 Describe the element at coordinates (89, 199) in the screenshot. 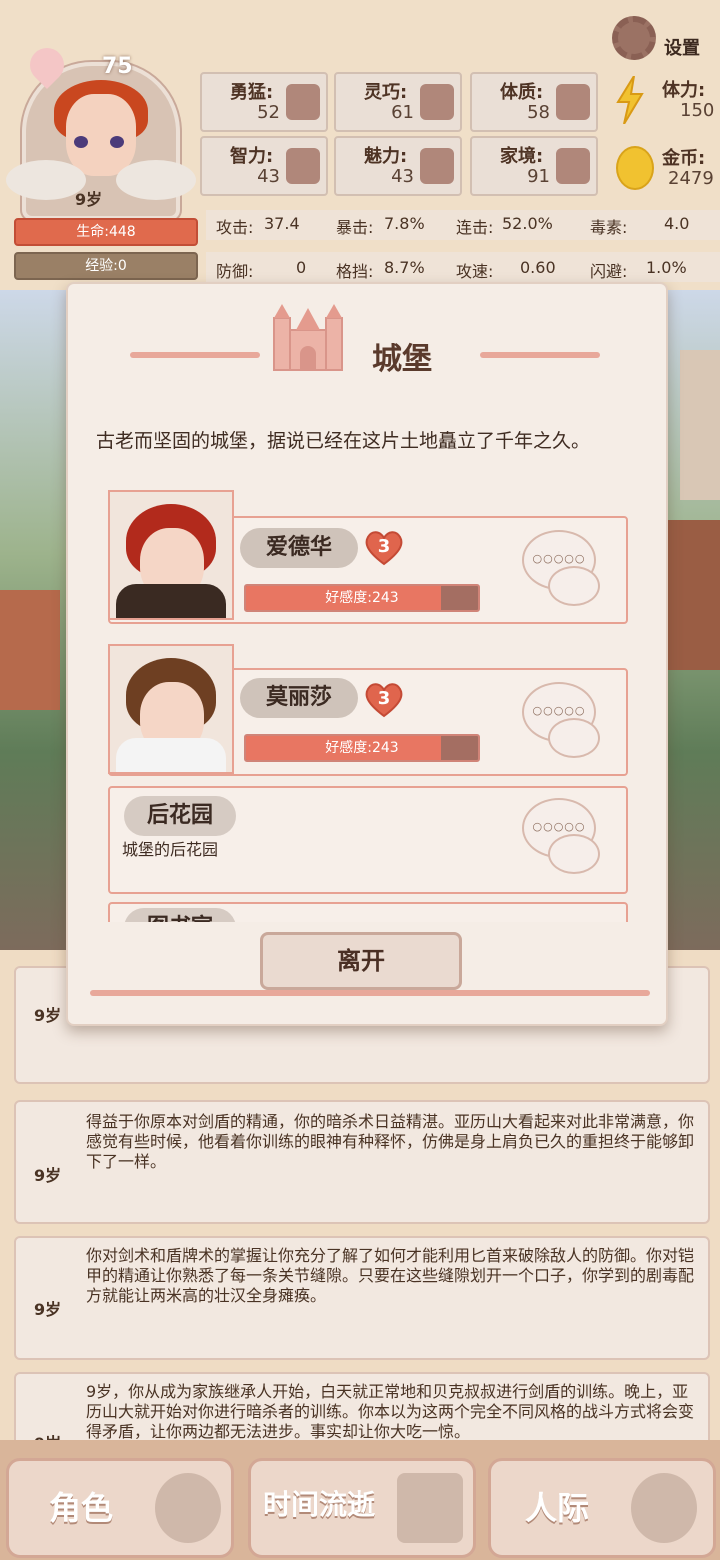

I see `player-age: 9岁` at that location.